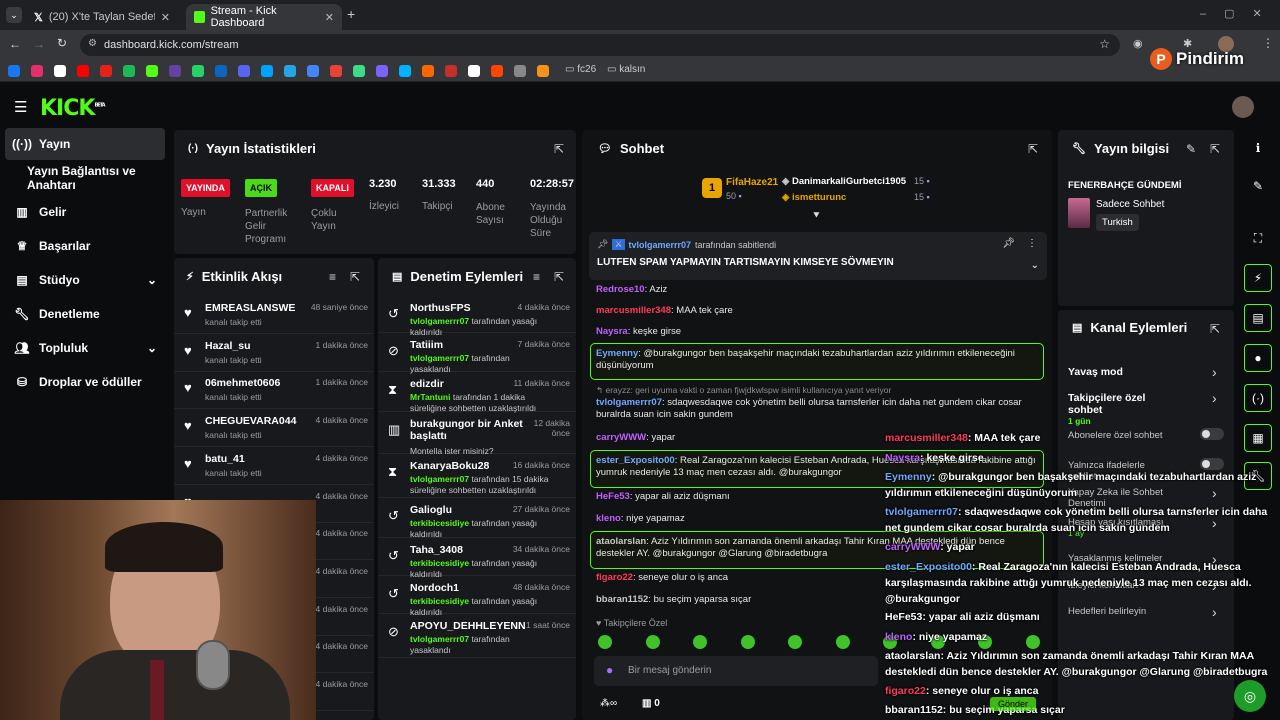 The width and height of the screenshot is (1280, 720). I want to click on sidebar-item-stream-key: Yayın Bağlantısı ve Anahtarı, so click(85, 178).